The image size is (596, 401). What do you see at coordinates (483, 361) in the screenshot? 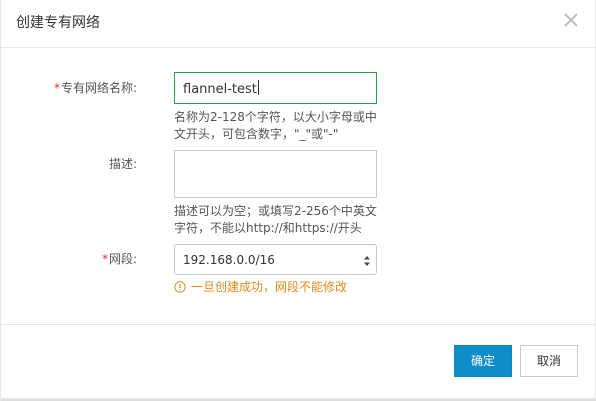
I see `confirm-button: 确定` at bounding box center [483, 361].